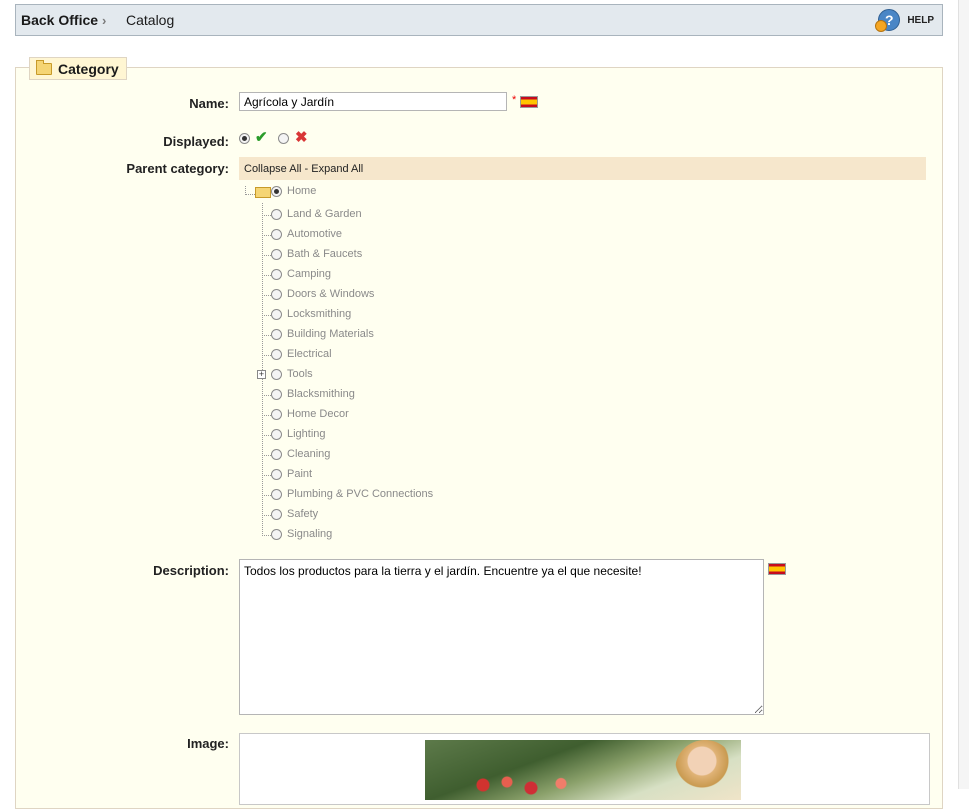 The width and height of the screenshot is (969, 809). What do you see at coordinates (920, 20) in the screenshot?
I see `help-label: HELP` at bounding box center [920, 20].